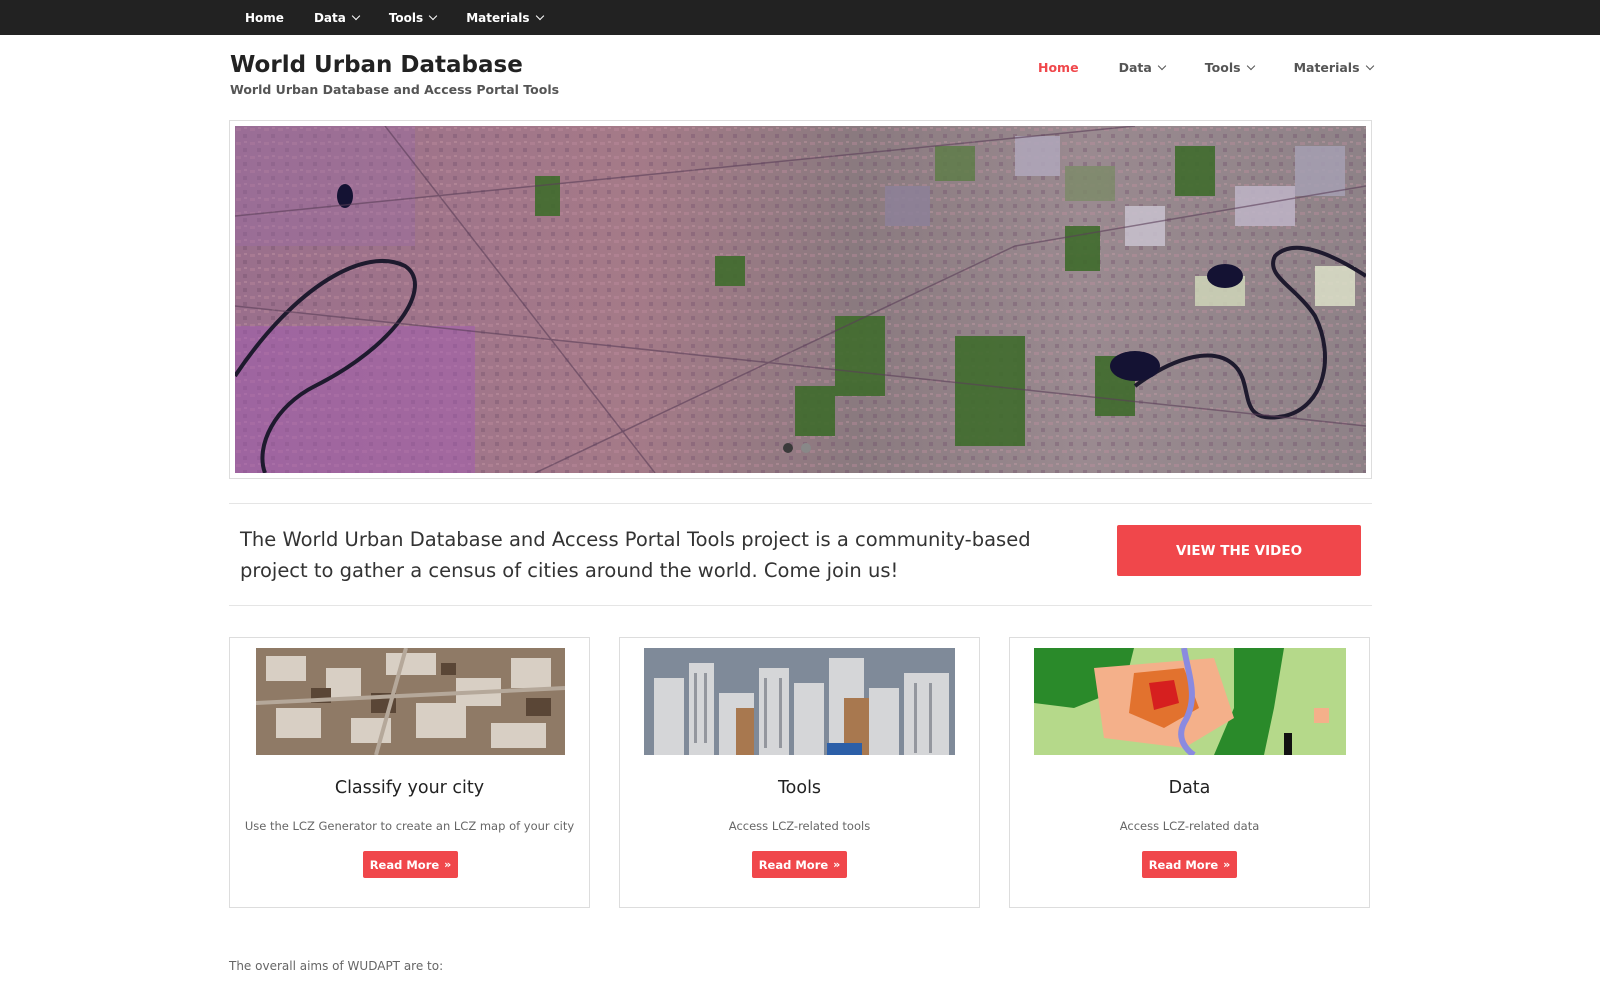 This screenshot has width=1600, height=1000. I want to click on top-nav-tools: Tools, so click(413, 17).